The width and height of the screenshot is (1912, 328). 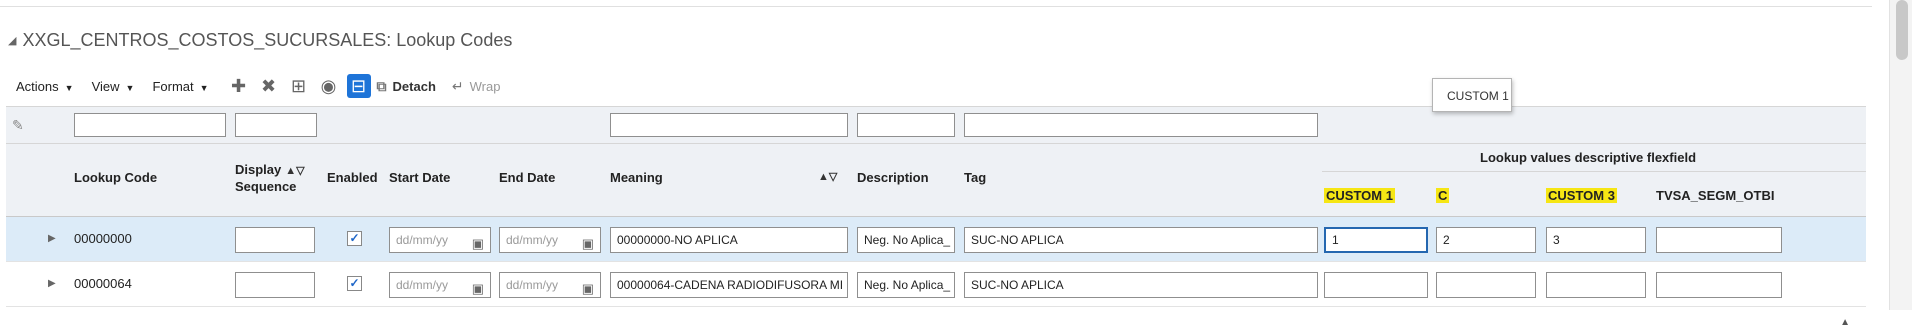 What do you see at coordinates (406, 86) in the screenshot?
I see `detach-button: ⧉ Detach` at bounding box center [406, 86].